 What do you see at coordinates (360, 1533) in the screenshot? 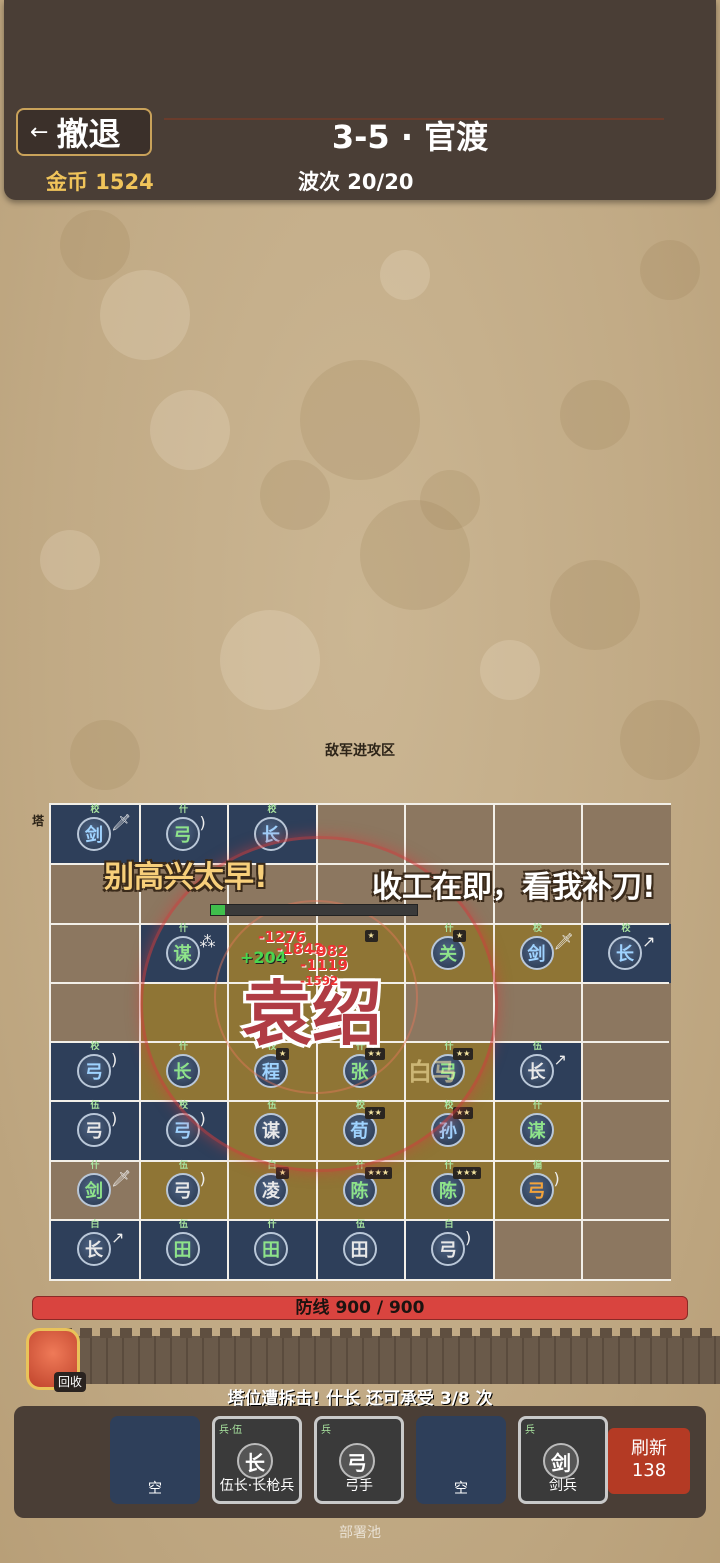
I see `deploy-pool-label: 部署池` at bounding box center [360, 1533].